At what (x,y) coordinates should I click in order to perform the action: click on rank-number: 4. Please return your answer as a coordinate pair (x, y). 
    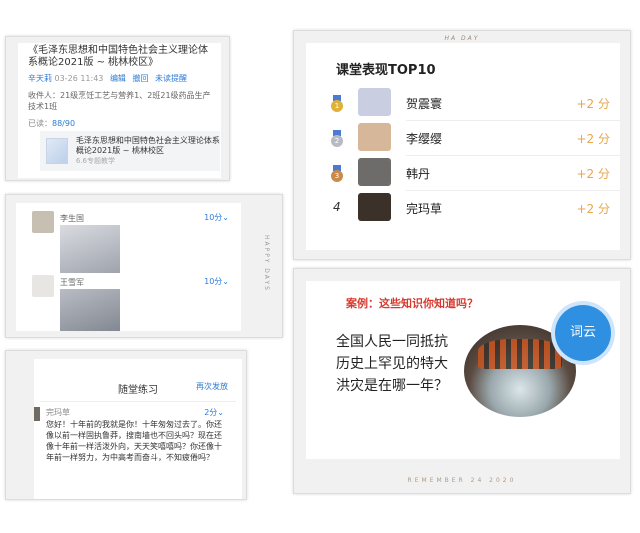
    Looking at the image, I should click on (337, 207).